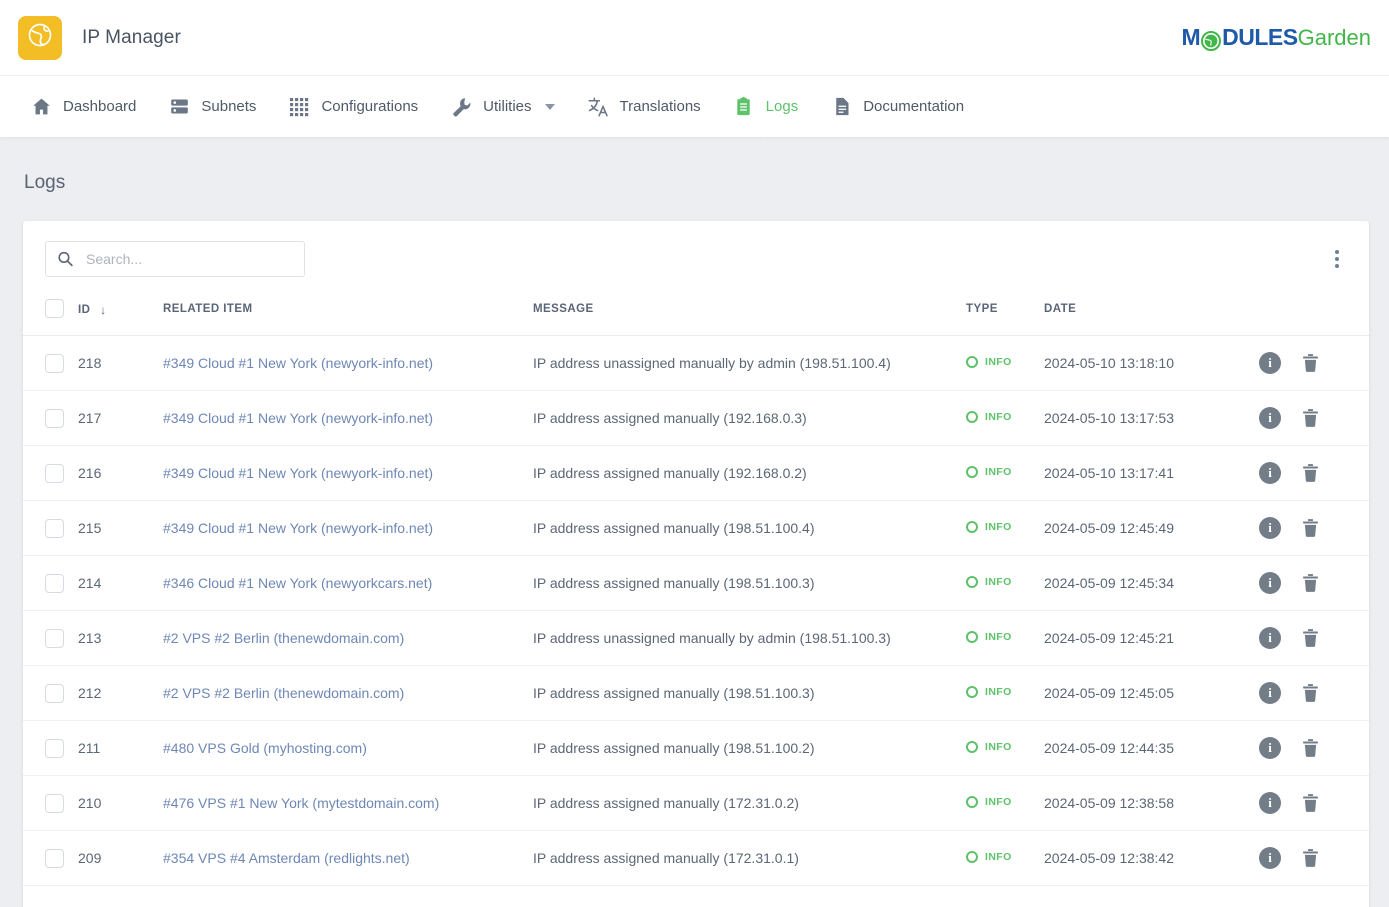 The width and height of the screenshot is (1389, 907). I want to click on nav-item-dashboard: Dashboard, so click(83, 107).